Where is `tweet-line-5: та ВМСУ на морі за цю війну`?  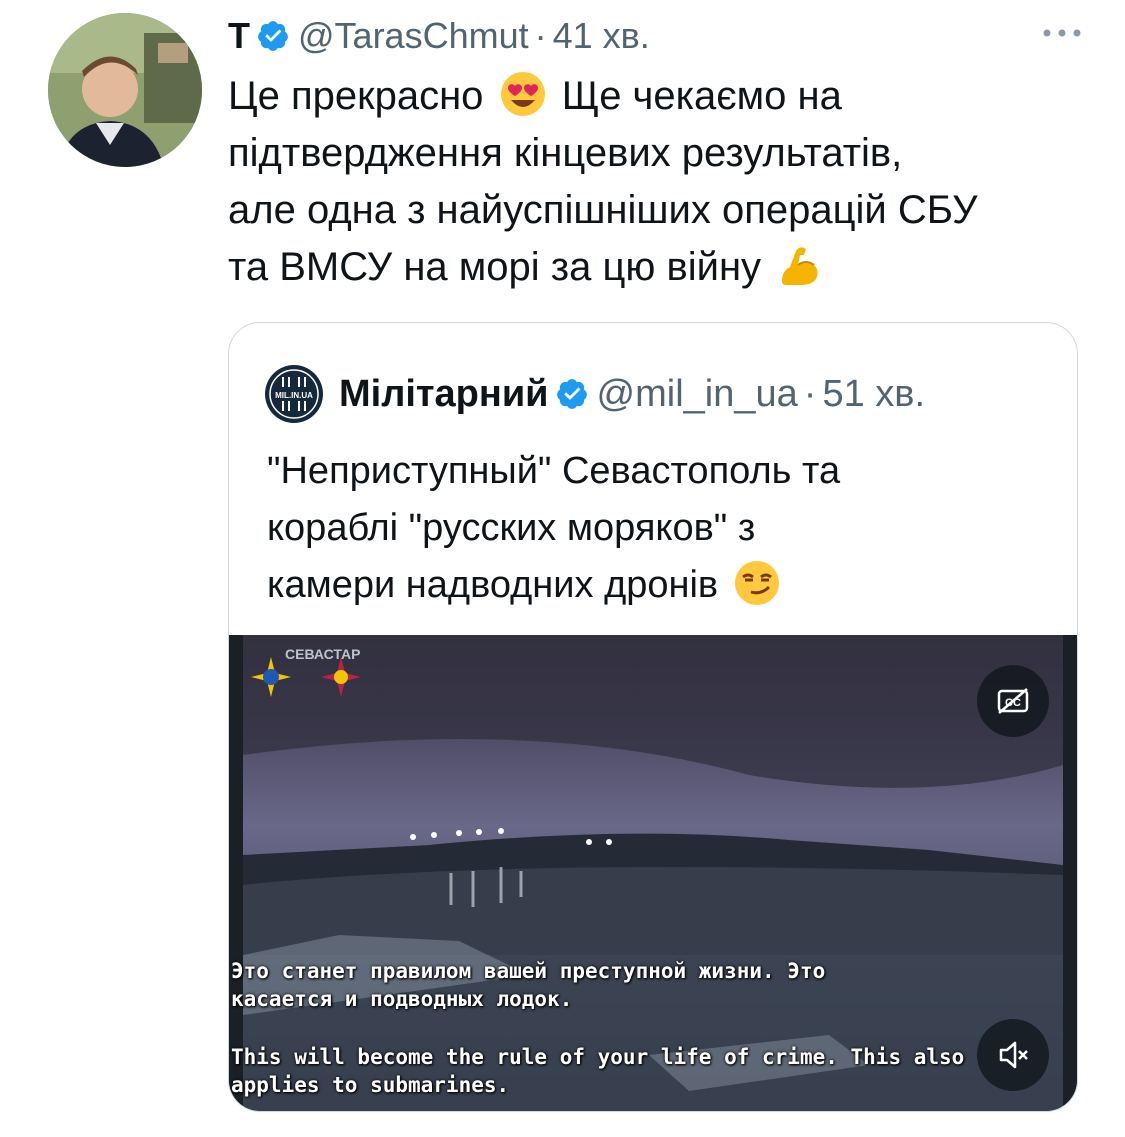
tweet-line-5: та ВМСУ на морі за цю війну is located at coordinates (495, 267).